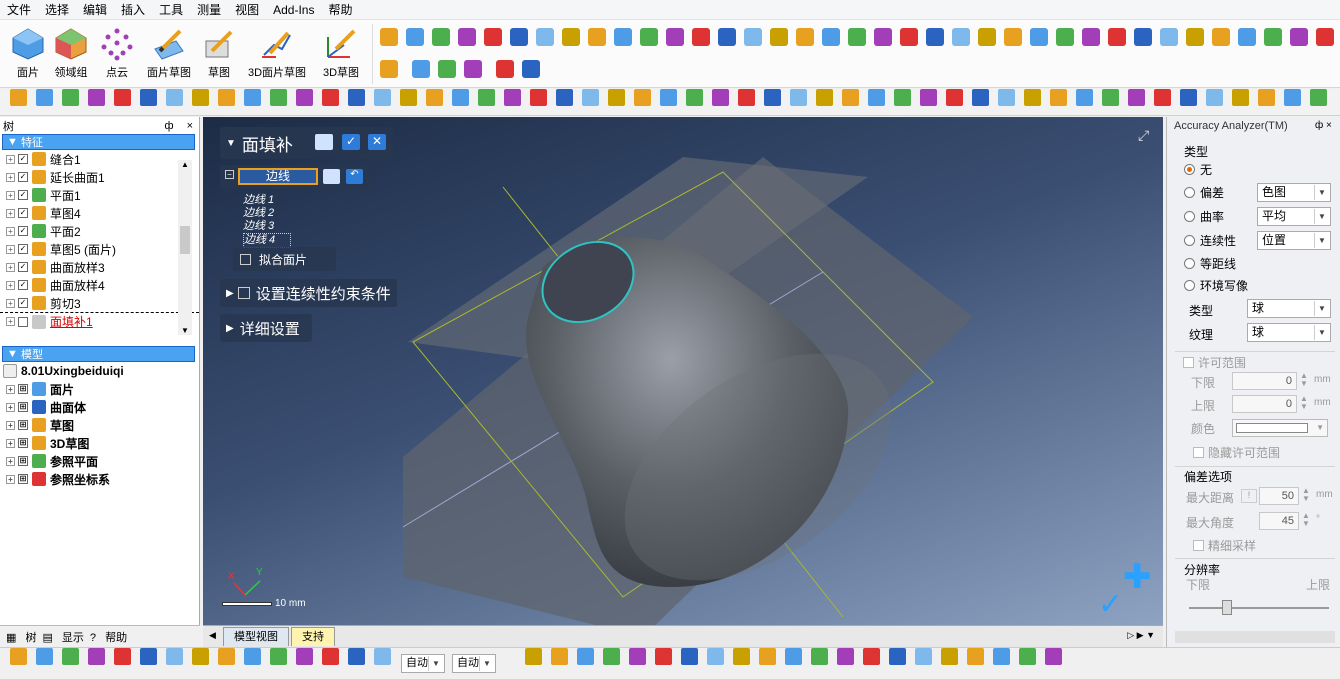 This screenshot has width=1340, height=679. Describe the element at coordinates (1264, 381) in the screenshot. I see `lower-input: 0` at that location.